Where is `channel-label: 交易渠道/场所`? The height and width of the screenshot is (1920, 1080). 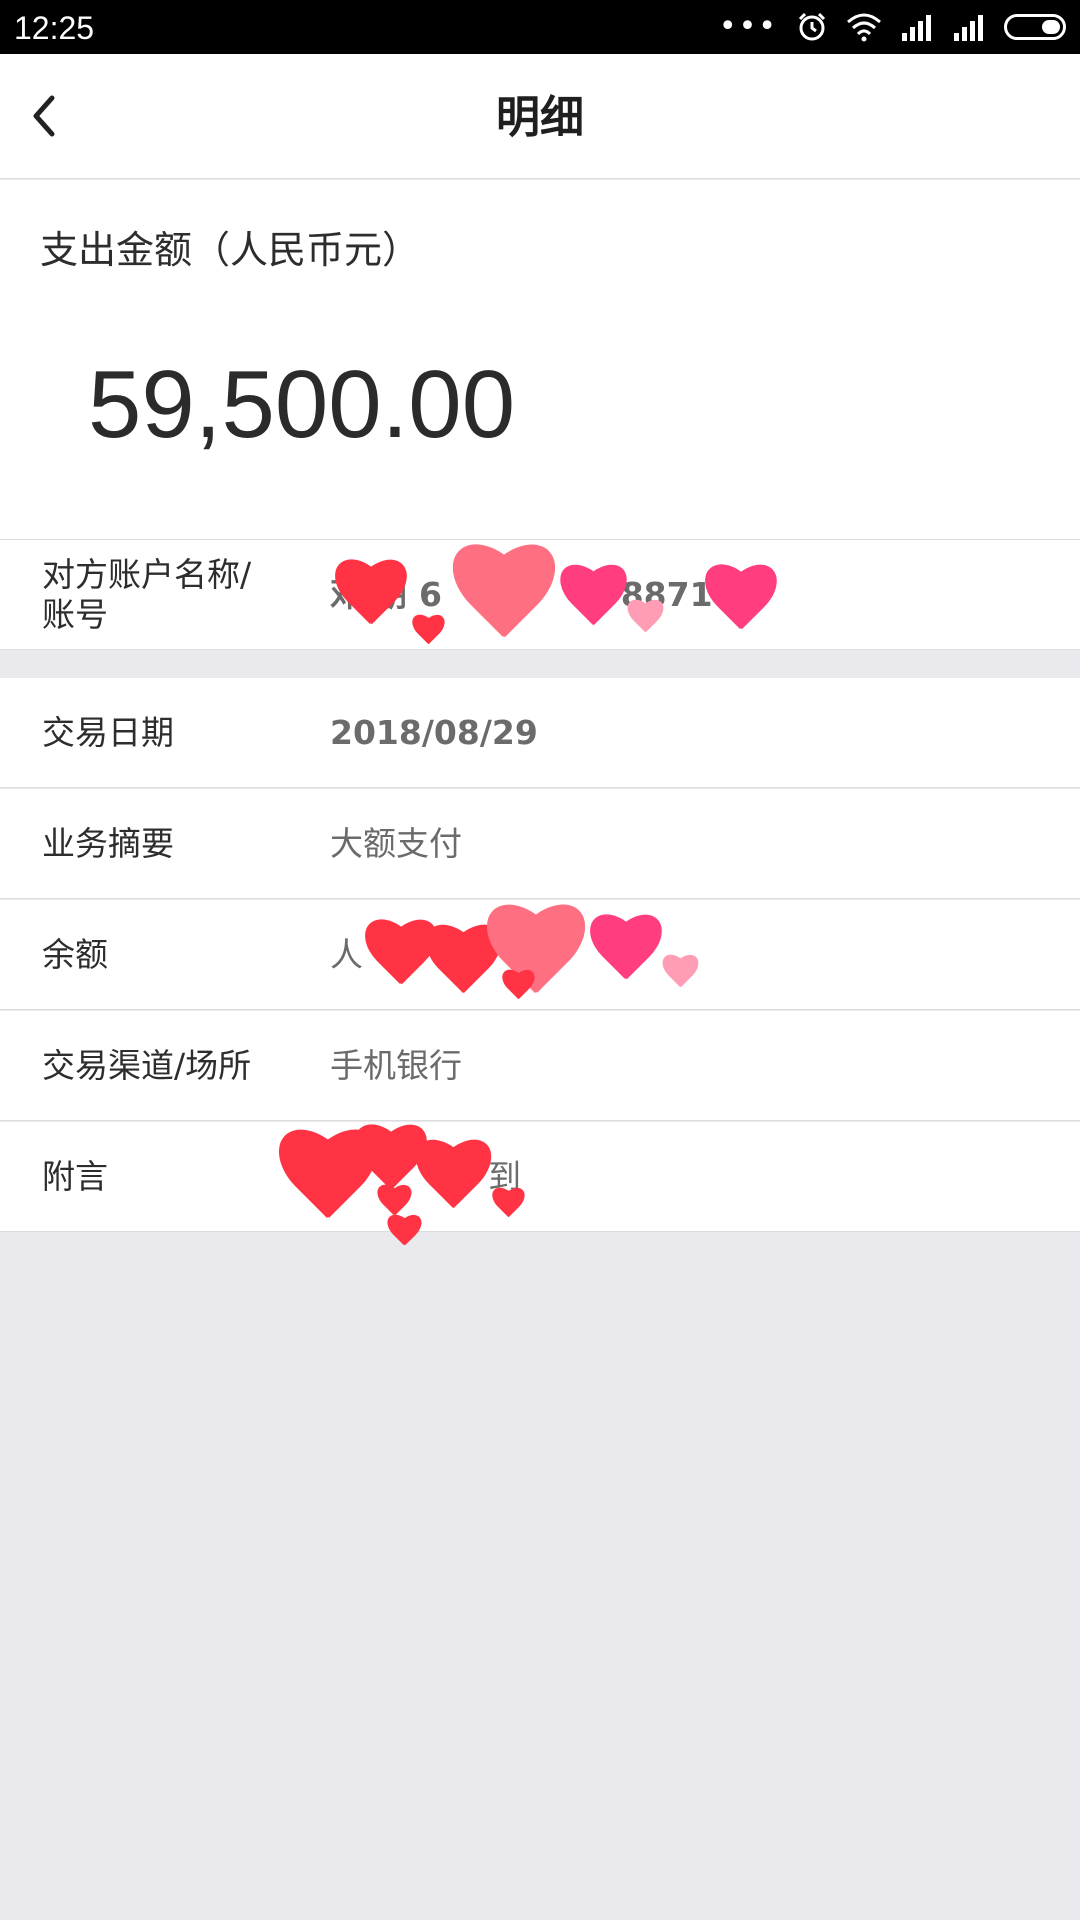
channel-label: 交易渠道/场所 is located at coordinates (147, 1065).